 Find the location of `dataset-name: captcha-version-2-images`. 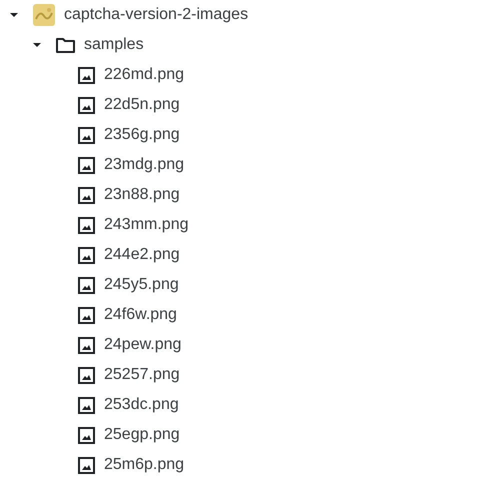

dataset-name: captcha-version-2-images is located at coordinates (156, 15).